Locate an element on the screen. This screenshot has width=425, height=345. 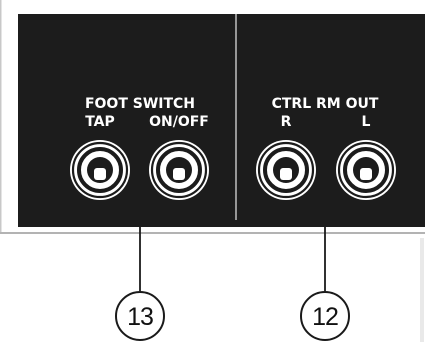
onoff-jack is located at coordinates (179, 170).